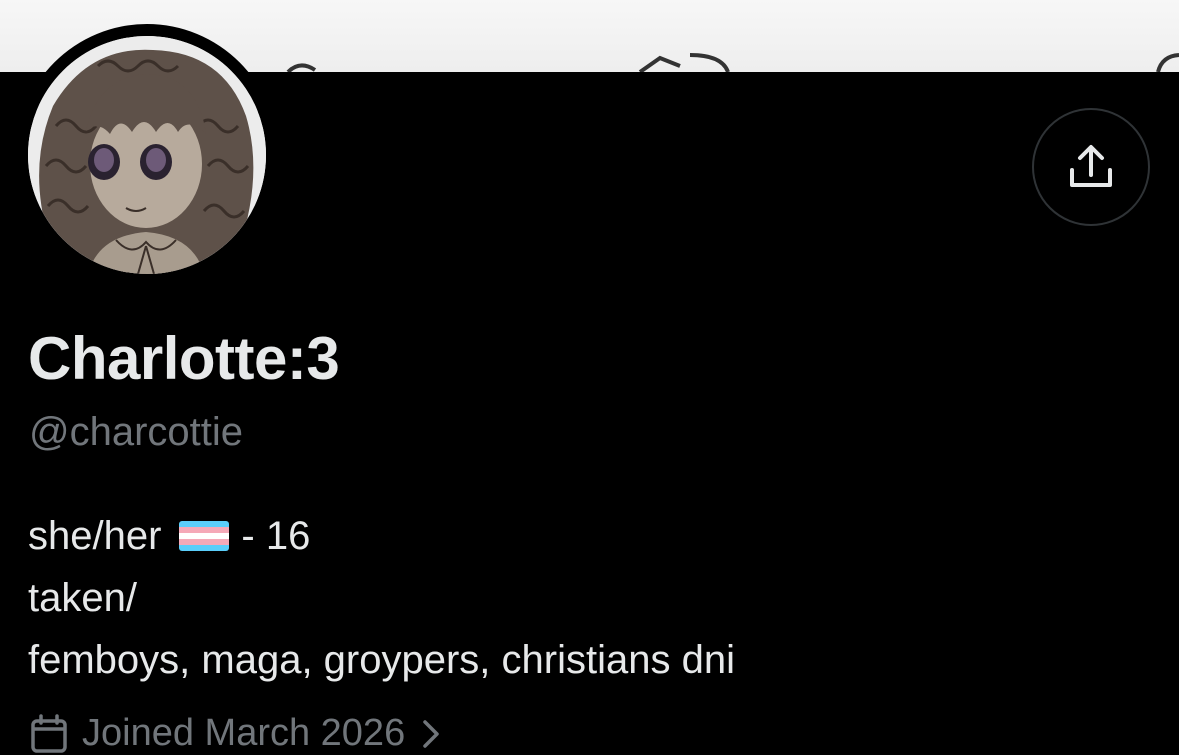 The width and height of the screenshot is (1179, 755). Describe the element at coordinates (244, 733) in the screenshot. I see `joined-date-label: Joined March 2026` at that location.